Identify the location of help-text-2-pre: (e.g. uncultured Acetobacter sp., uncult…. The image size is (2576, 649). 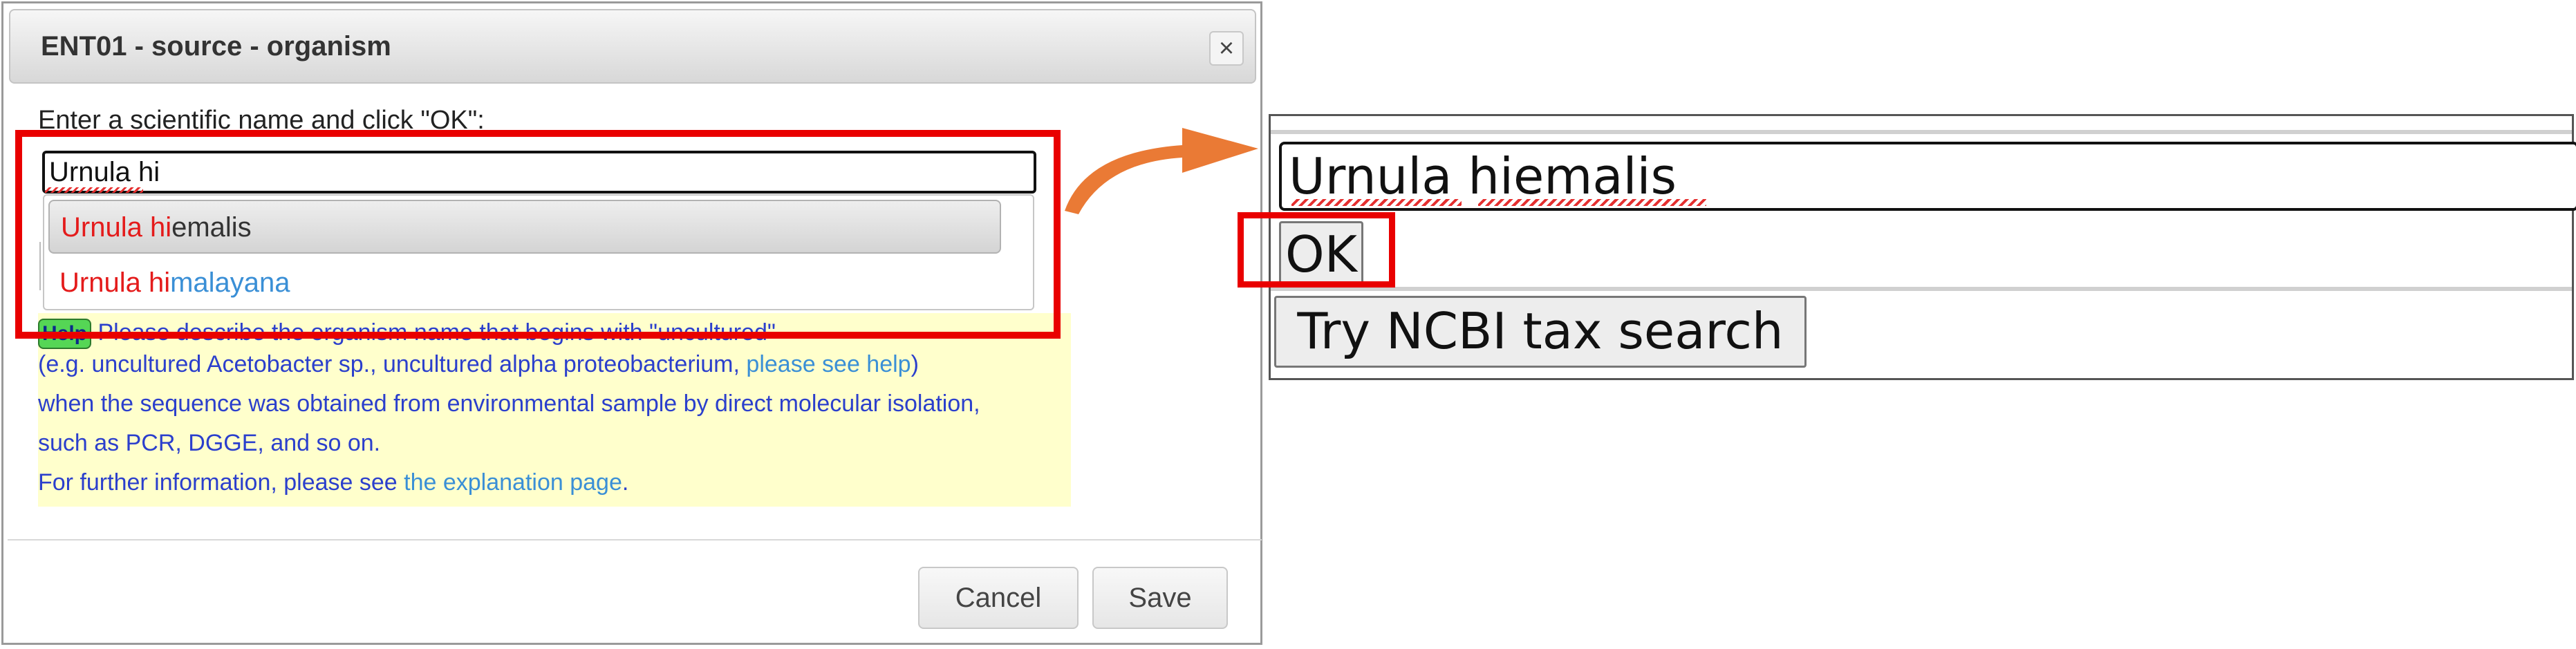
(392, 364).